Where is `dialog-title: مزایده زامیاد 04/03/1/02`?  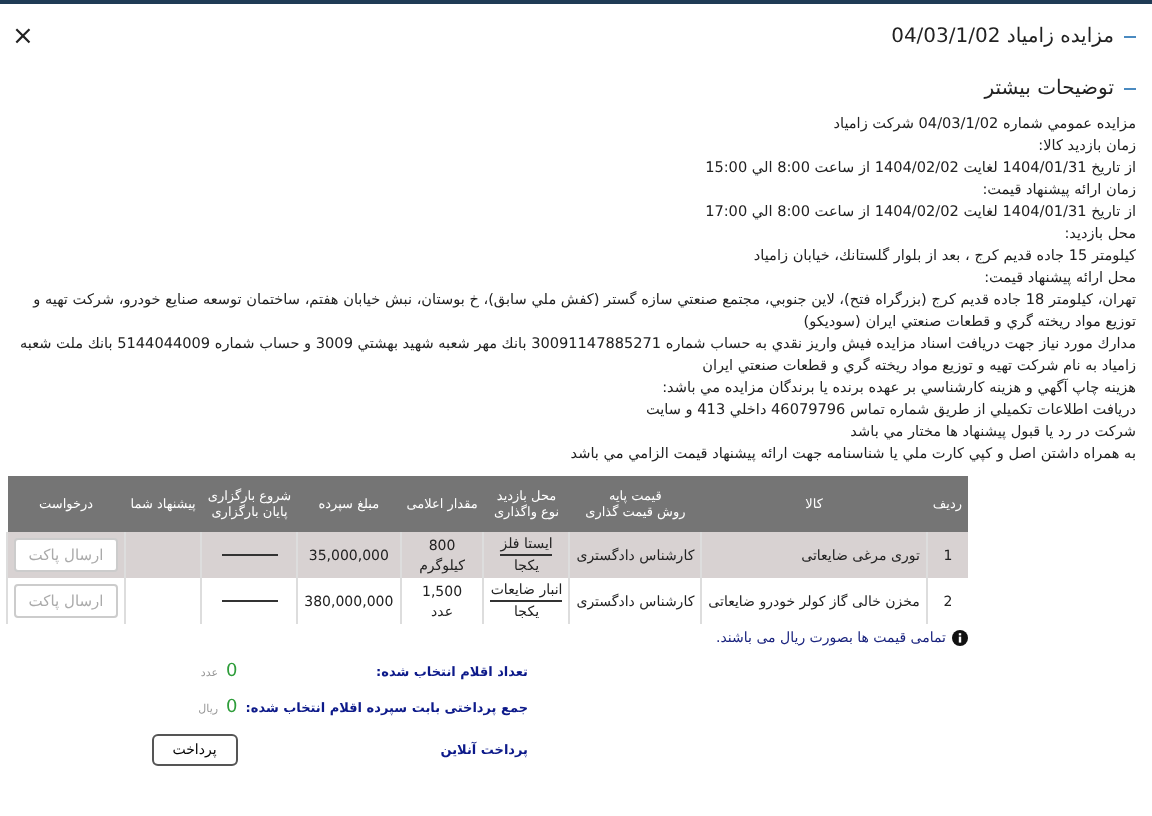
dialog-title: مزایده زامیاد 04/03/1/02 is located at coordinates (1002, 37).